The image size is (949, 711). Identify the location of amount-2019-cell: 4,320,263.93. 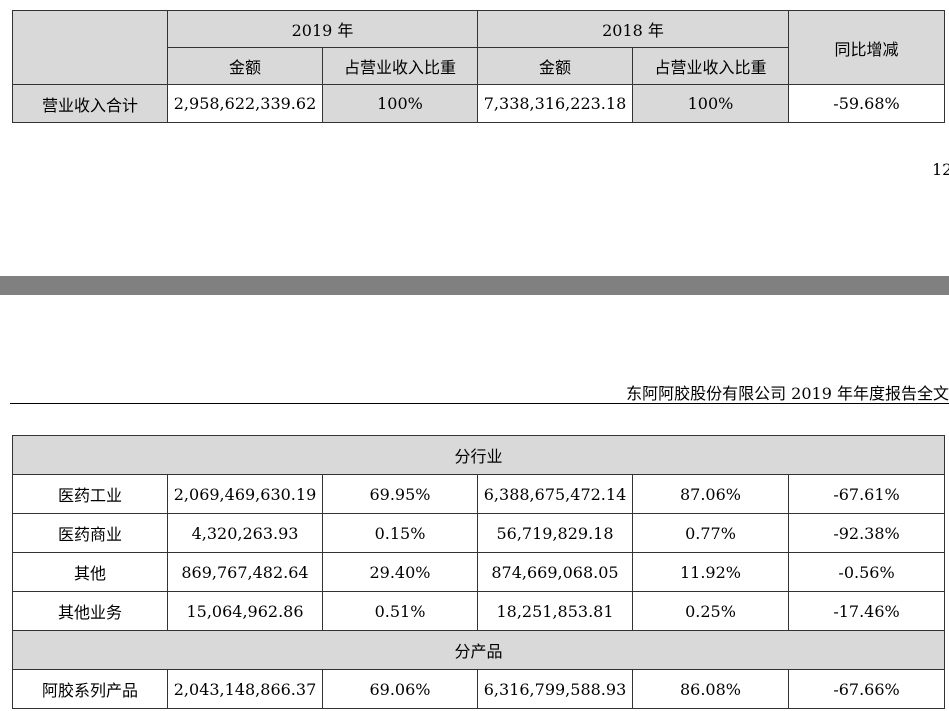
(245, 533).